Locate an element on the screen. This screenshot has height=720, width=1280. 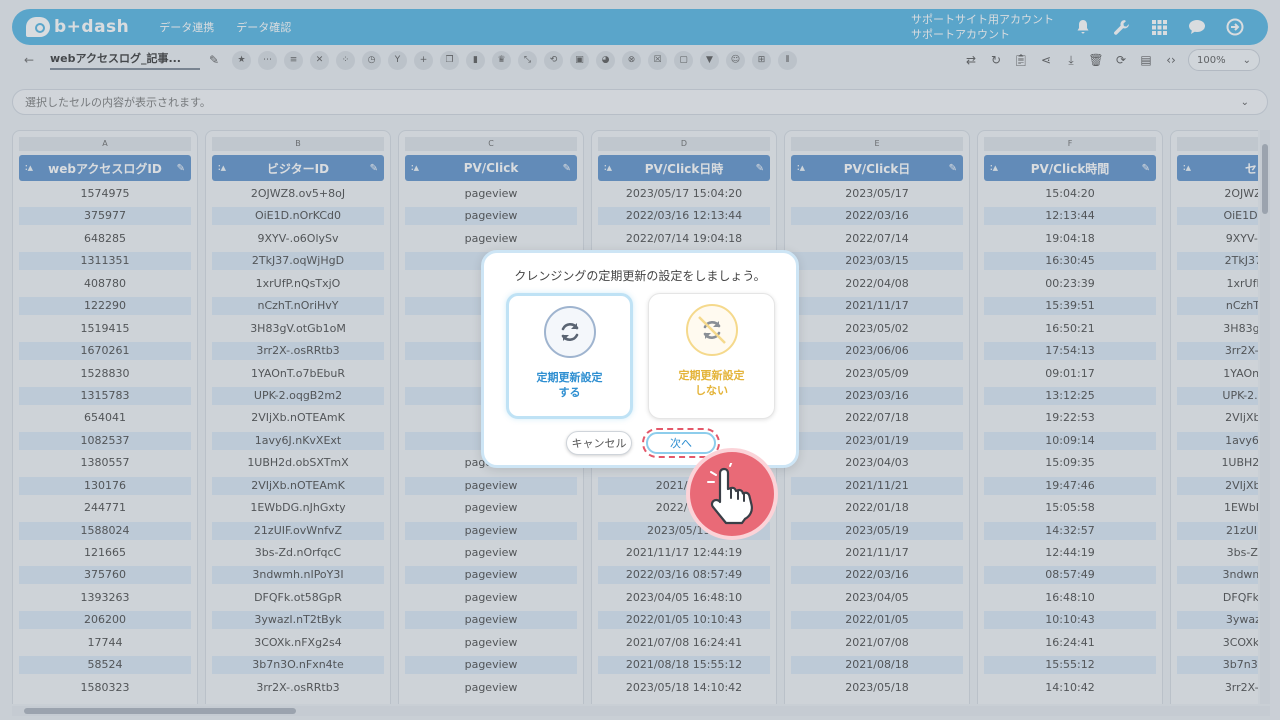
option-schedule-on: 定期更新設定 する is located at coordinates (569, 356).